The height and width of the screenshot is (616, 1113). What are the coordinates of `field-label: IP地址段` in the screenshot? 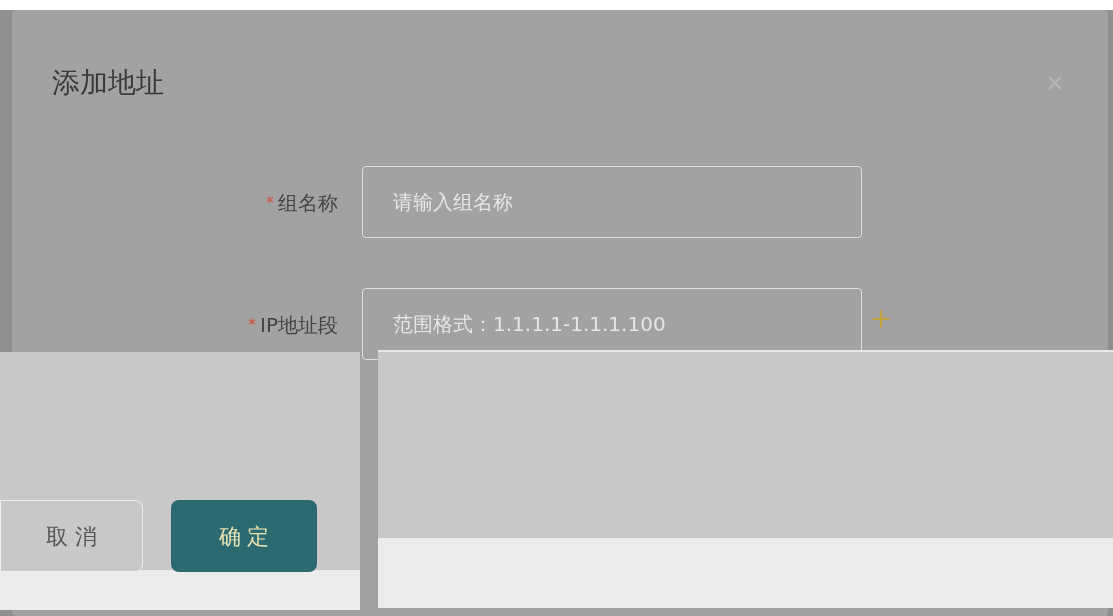 It's located at (299, 325).